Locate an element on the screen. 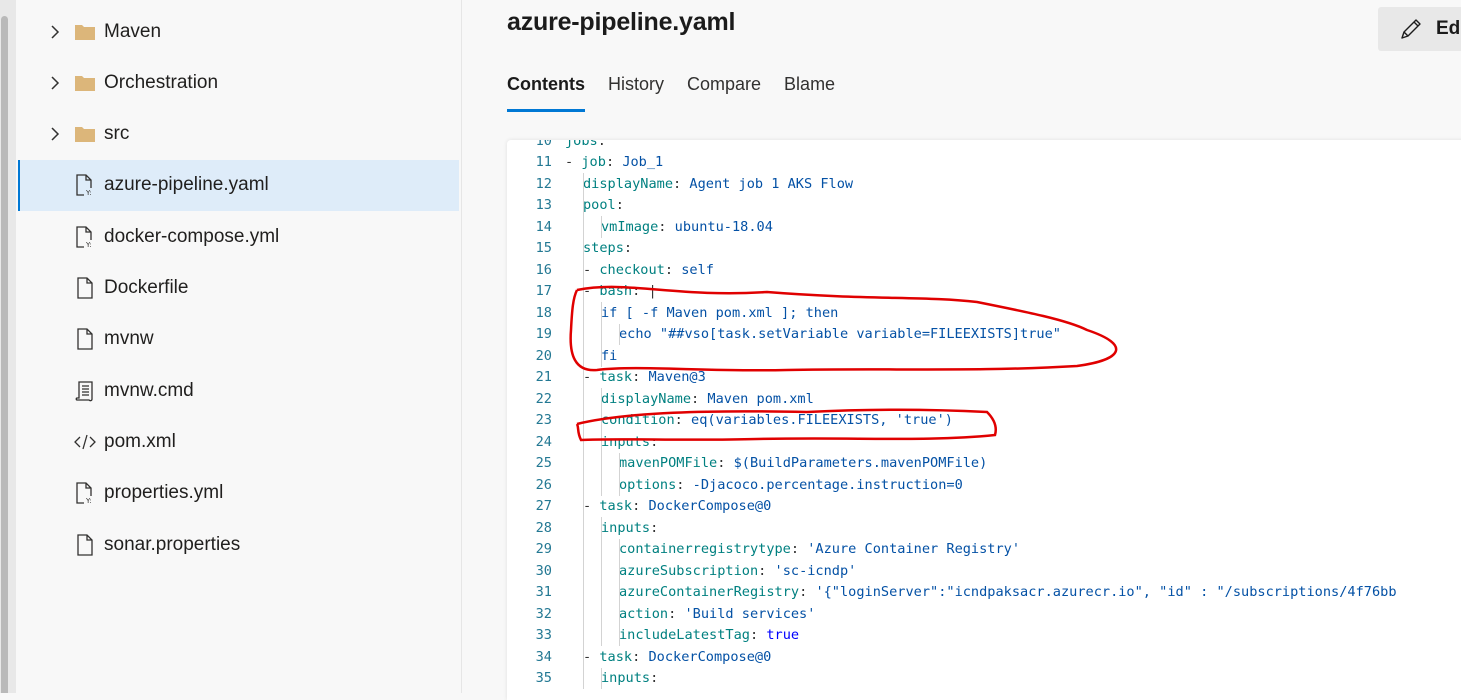 This screenshot has height=700, width=1461. tree-folder: Maven is located at coordinates (238, 31).